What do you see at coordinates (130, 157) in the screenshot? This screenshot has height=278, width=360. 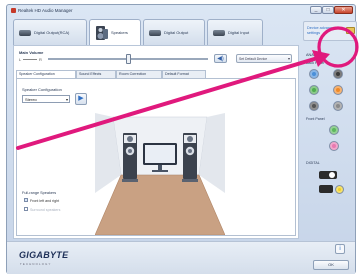 I see `left-speaker-icon` at bounding box center [130, 157].